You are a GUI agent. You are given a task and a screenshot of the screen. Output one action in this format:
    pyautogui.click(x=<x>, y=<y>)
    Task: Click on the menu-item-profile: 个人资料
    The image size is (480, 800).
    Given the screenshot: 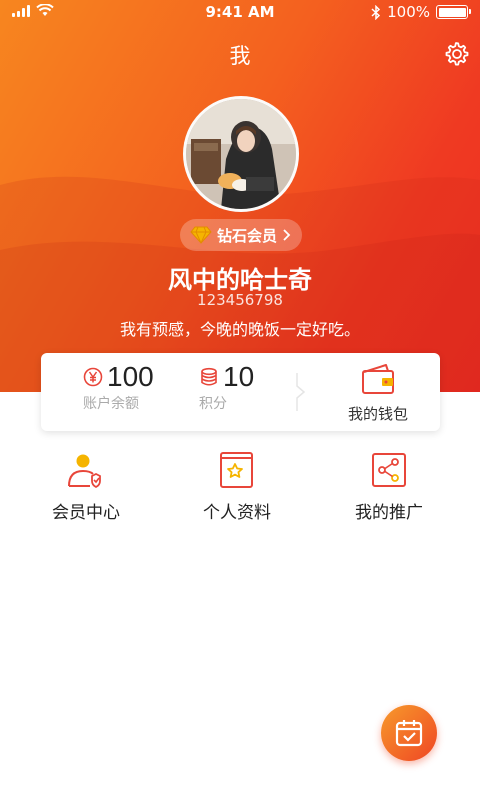 What is the action you would take?
    pyautogui.click(x=237, y=486)
    